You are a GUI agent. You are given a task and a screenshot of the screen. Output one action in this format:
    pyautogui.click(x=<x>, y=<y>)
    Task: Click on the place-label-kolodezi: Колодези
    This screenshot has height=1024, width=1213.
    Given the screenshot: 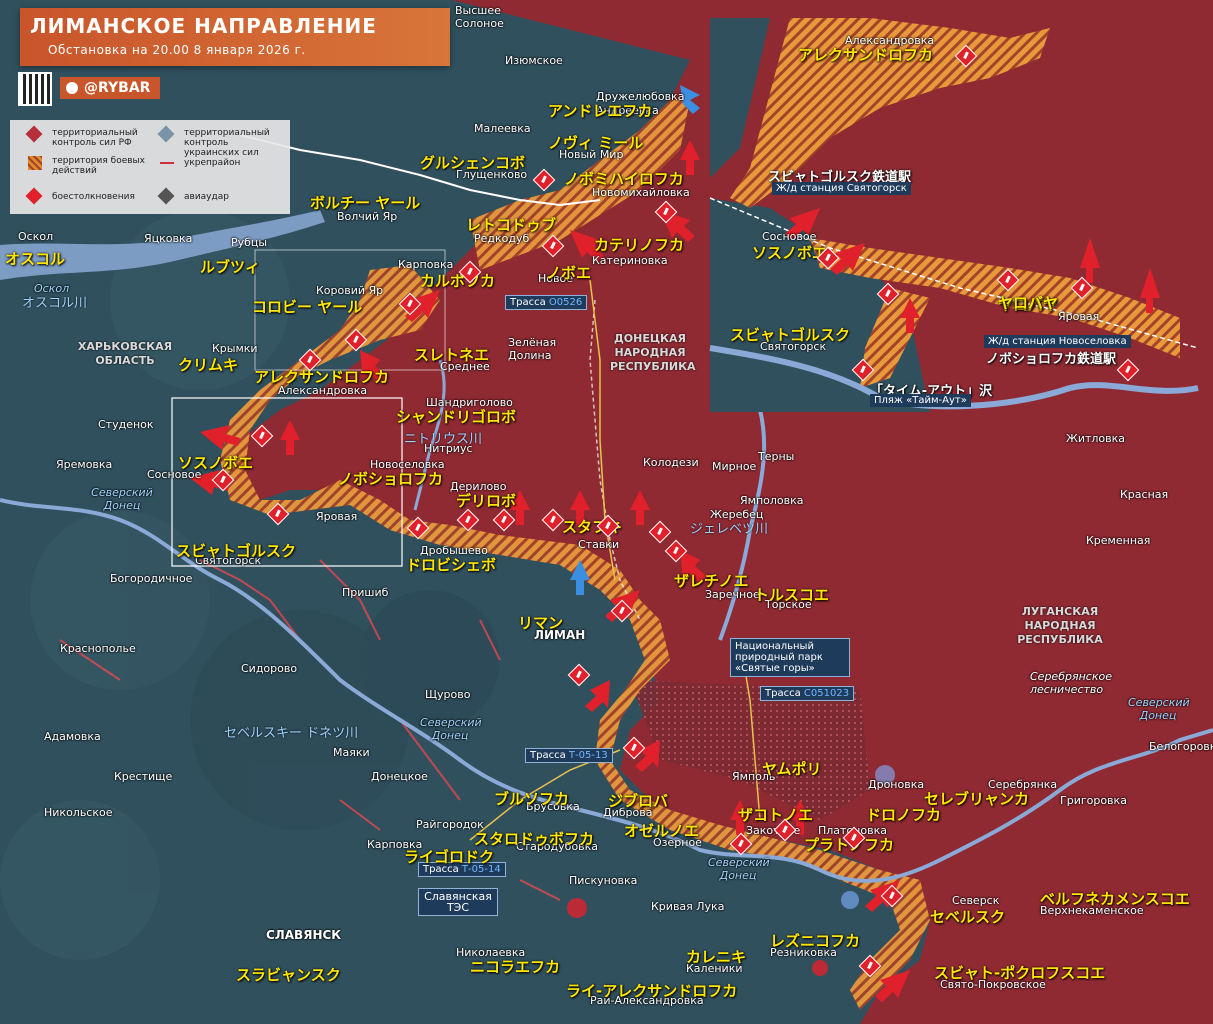 What is the action you would take?
    pyautogui.click(x=671, y=462)
    